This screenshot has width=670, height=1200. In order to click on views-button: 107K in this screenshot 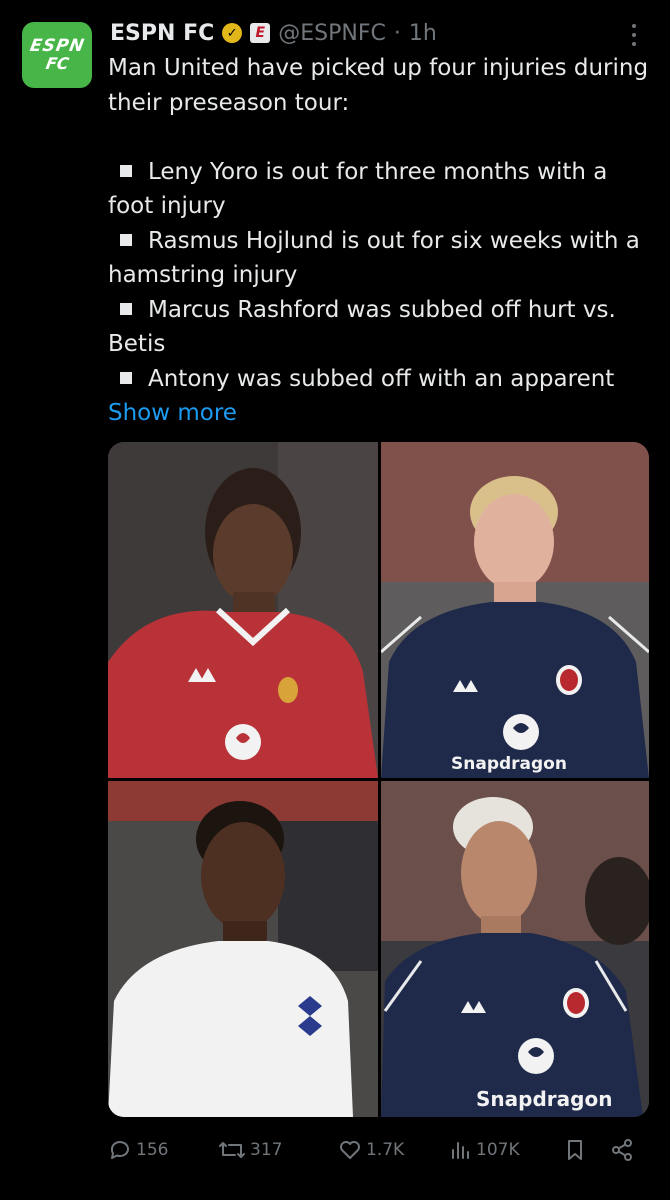, I will do `click(484, 1150)`.